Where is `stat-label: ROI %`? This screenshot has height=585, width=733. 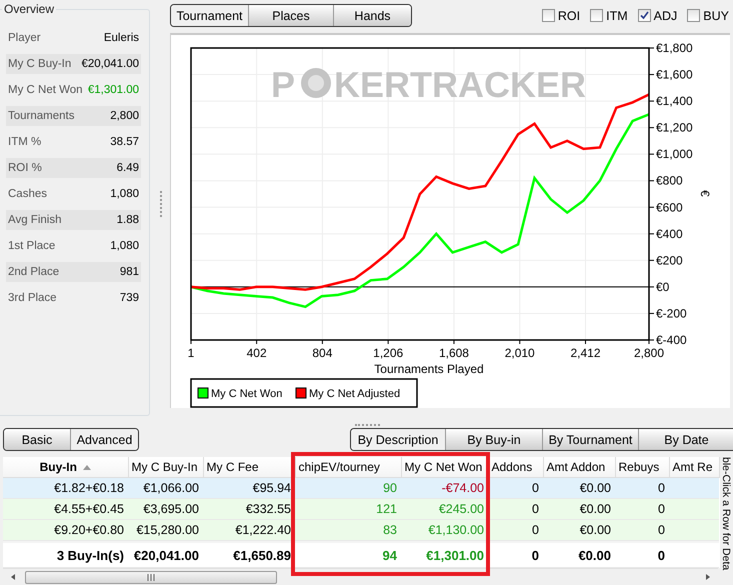
stat-label: ROI % is located at coordinates (25, 168).